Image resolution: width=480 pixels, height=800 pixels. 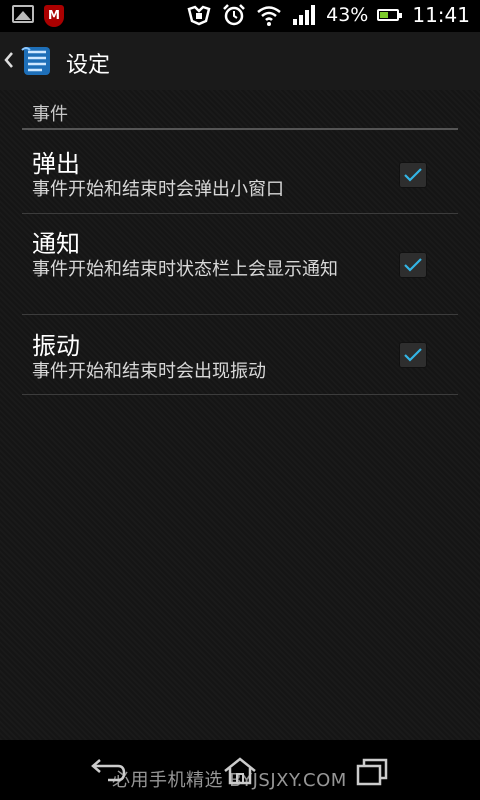 I want to click on signal-icon, so click(x=304, y=15).